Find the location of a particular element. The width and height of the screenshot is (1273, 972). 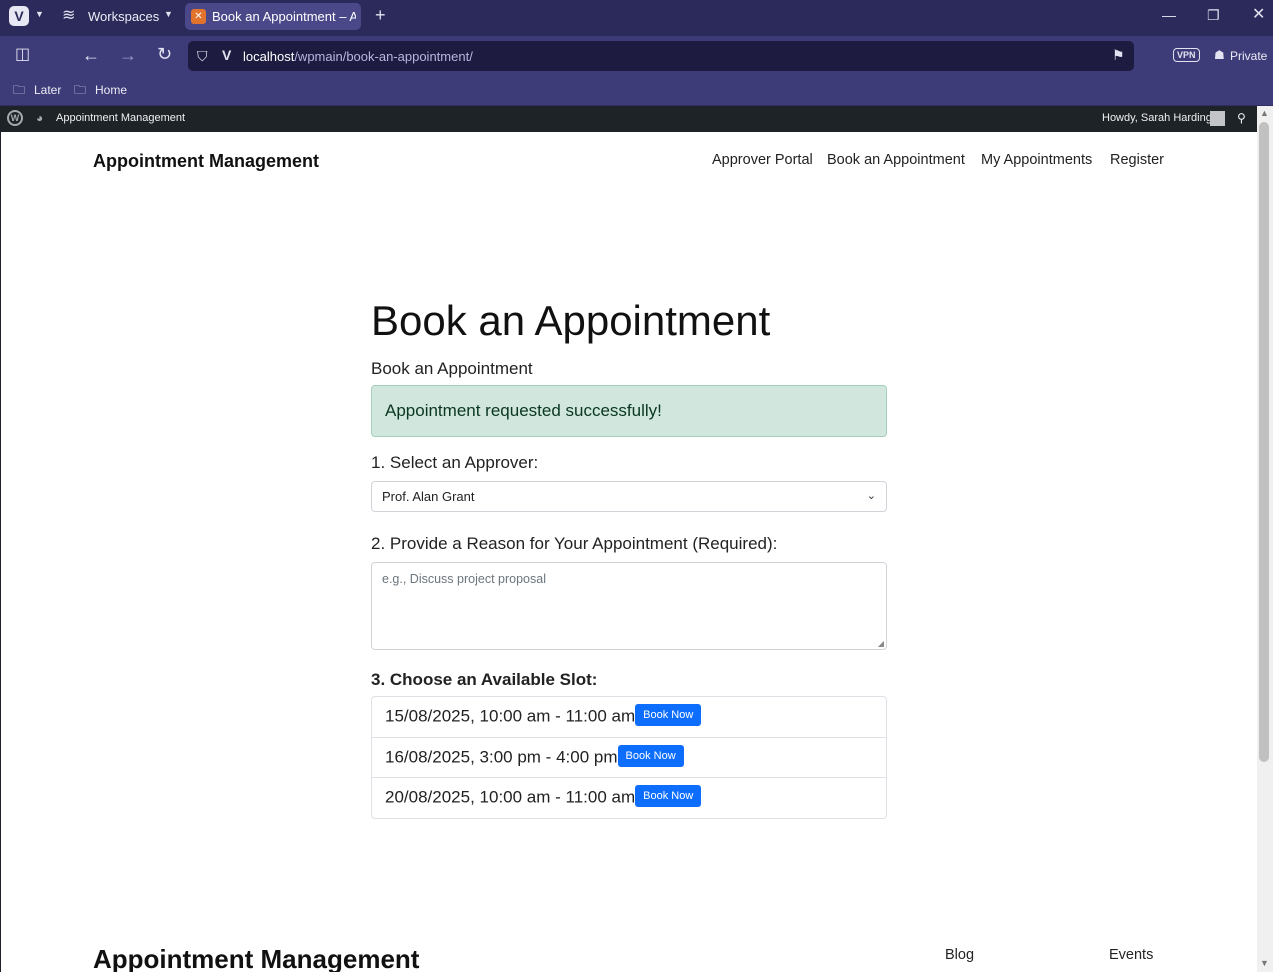

chevron-down-icon: ⌄ is located at coordinates (871, 496).